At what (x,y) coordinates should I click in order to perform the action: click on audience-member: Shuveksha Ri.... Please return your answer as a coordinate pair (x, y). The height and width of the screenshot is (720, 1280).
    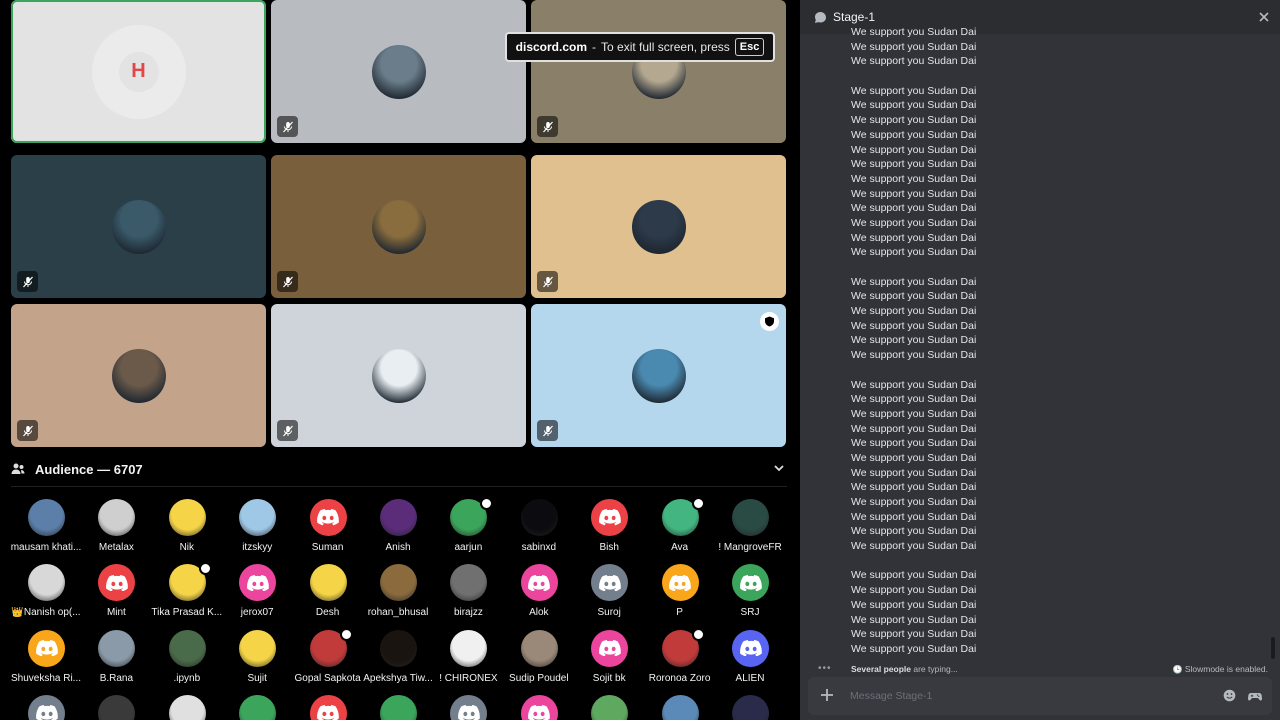
    Looking at the image, I should click on (46, 658).